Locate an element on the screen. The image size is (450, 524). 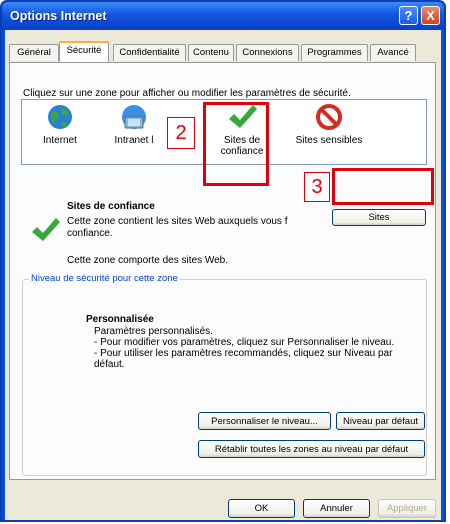
sites-button: Sites is located at coordinates (379, 217).